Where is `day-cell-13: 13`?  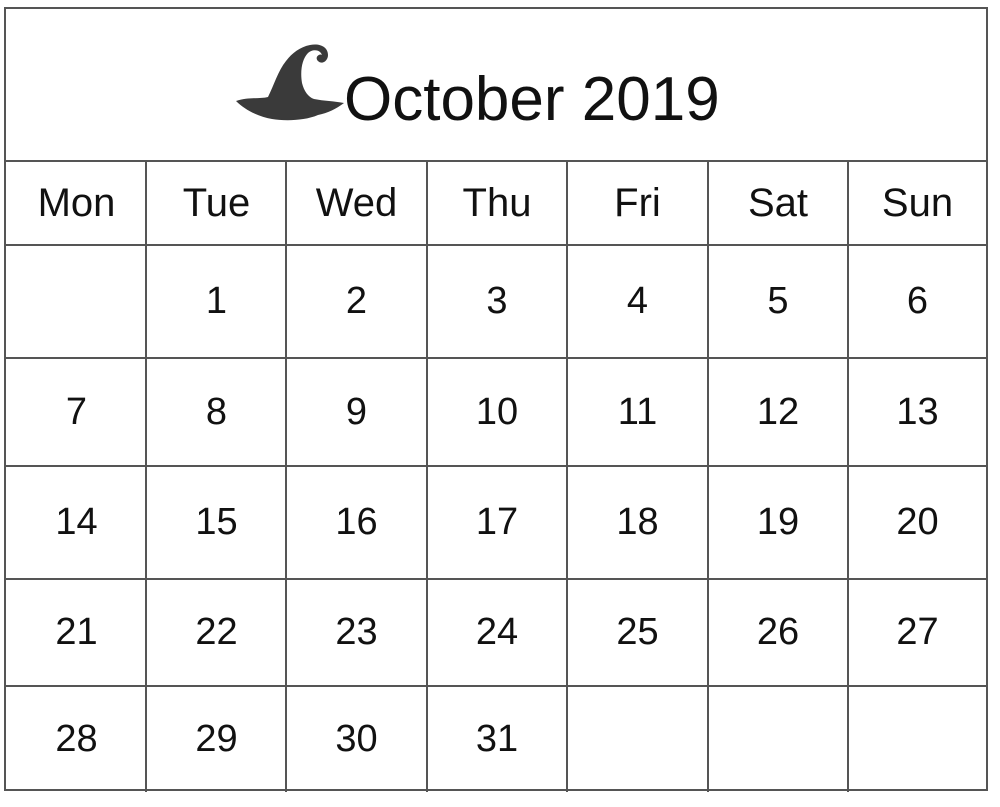
day-cell-13: 13 is located at coordinates (916, 412).